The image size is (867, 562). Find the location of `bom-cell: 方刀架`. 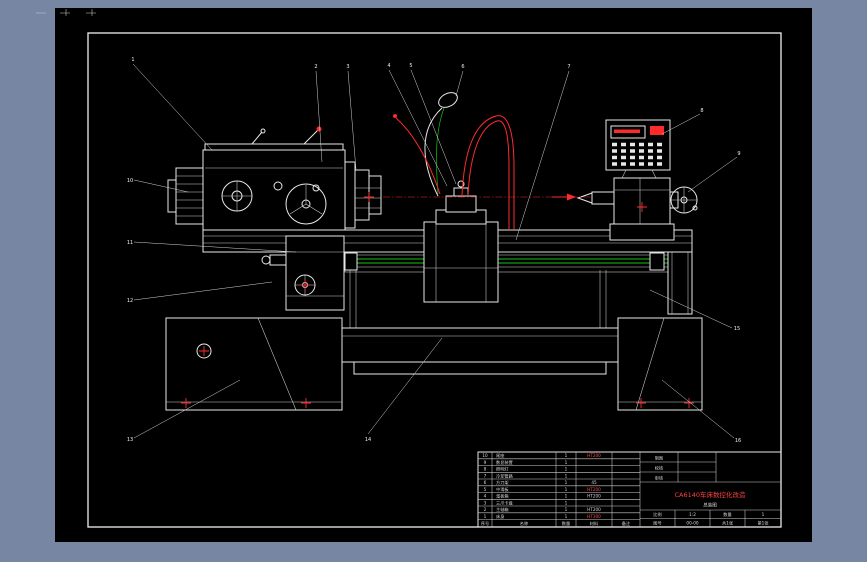

bom-cell: 方刀架 is located at coordinates (502, 482).